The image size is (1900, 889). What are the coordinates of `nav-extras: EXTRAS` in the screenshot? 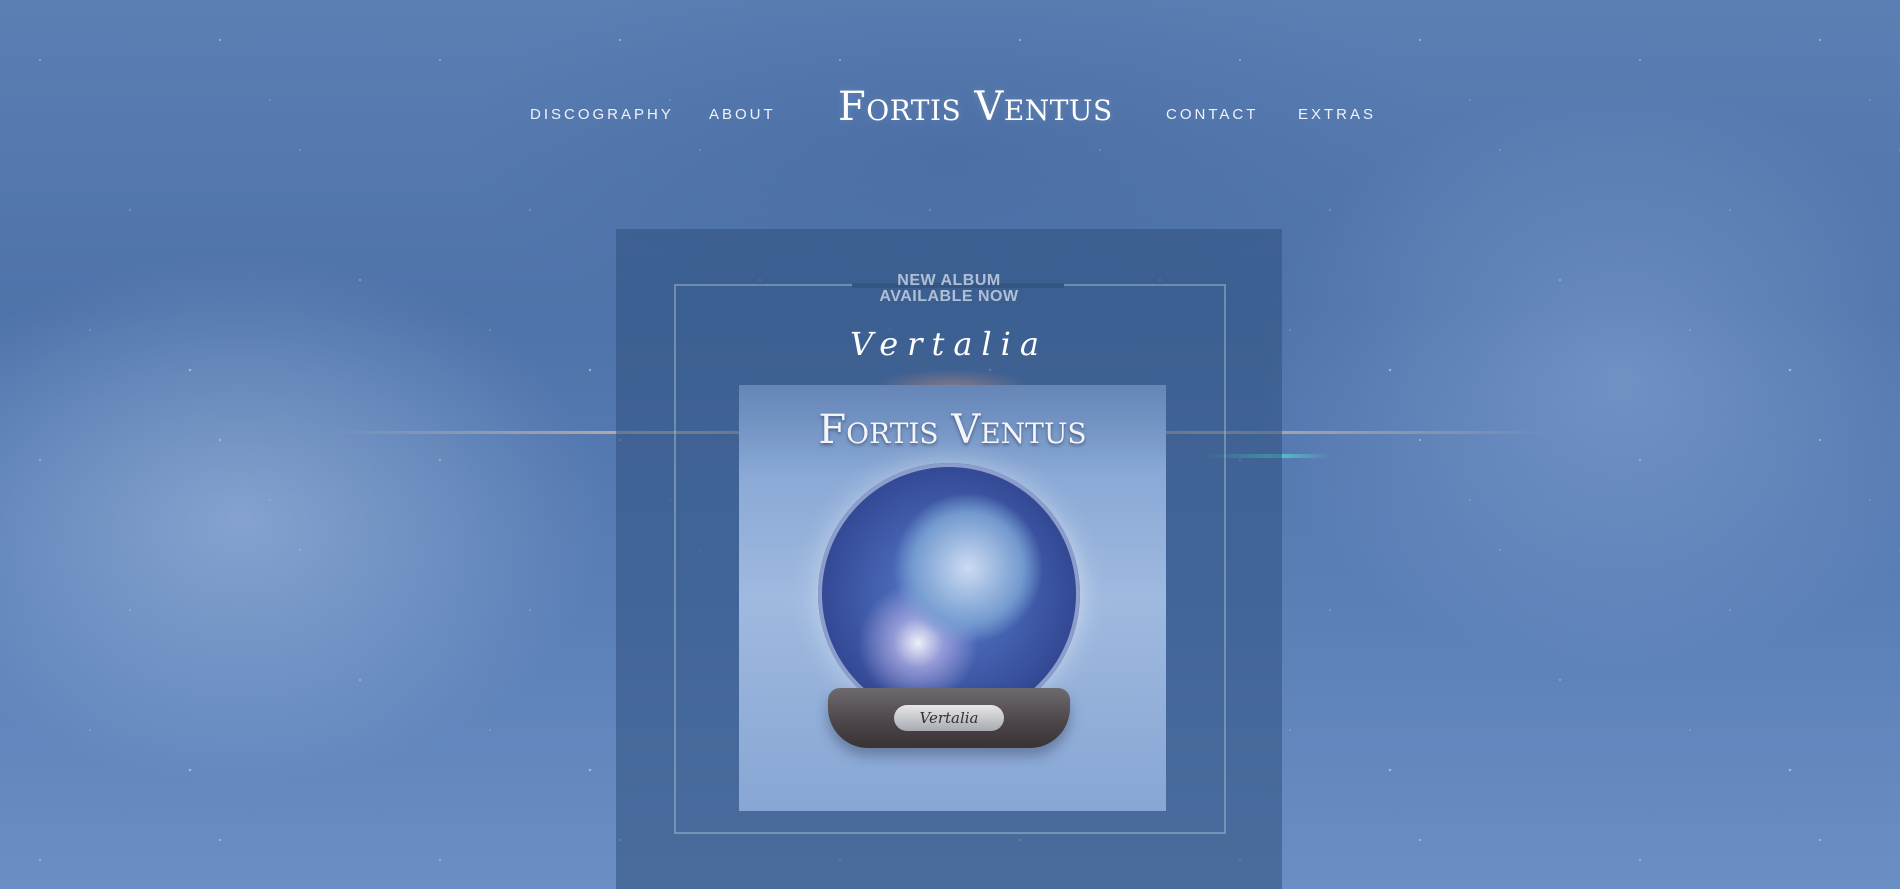 It's located at (1337, 114).